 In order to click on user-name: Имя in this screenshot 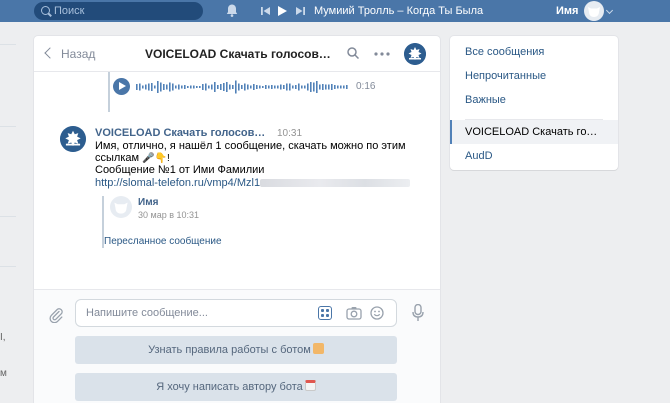, I will do `click(567, 11)`.